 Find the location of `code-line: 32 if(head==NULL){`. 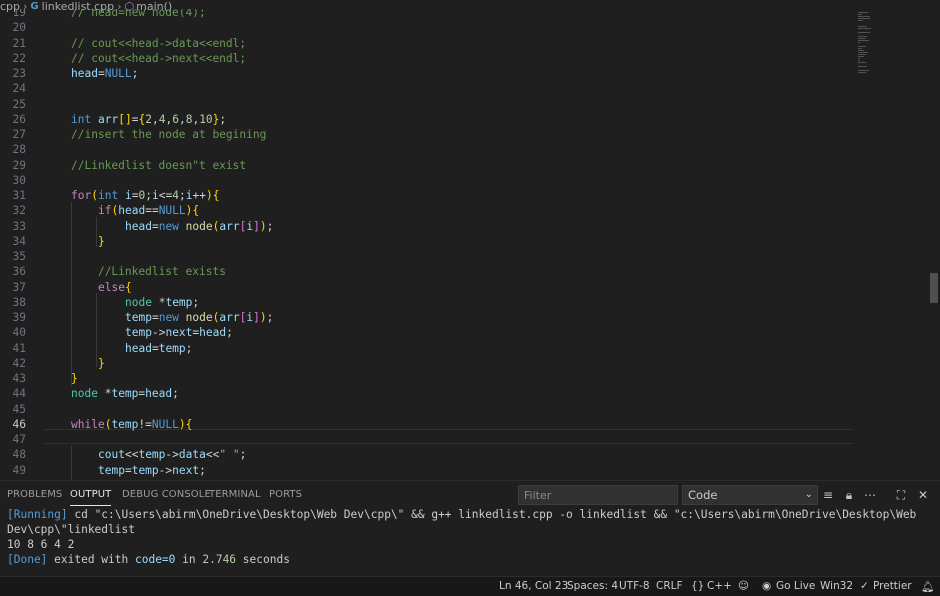

code-line: 32 if(head==NULL){ is located at coordinates (427, 210).